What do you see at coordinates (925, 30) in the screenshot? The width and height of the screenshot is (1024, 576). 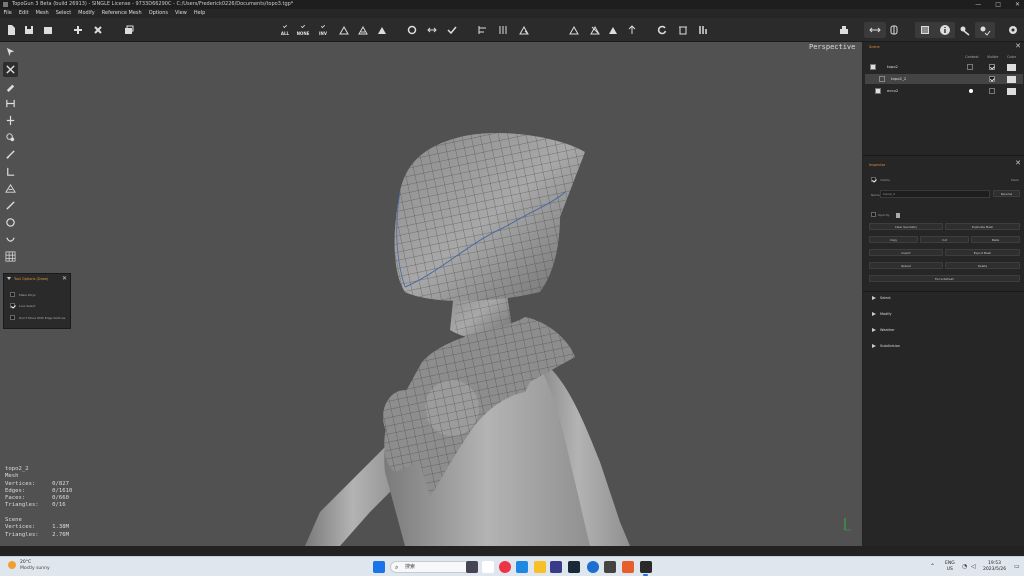 I see `scene-icon` at bounding box center [925, 30].